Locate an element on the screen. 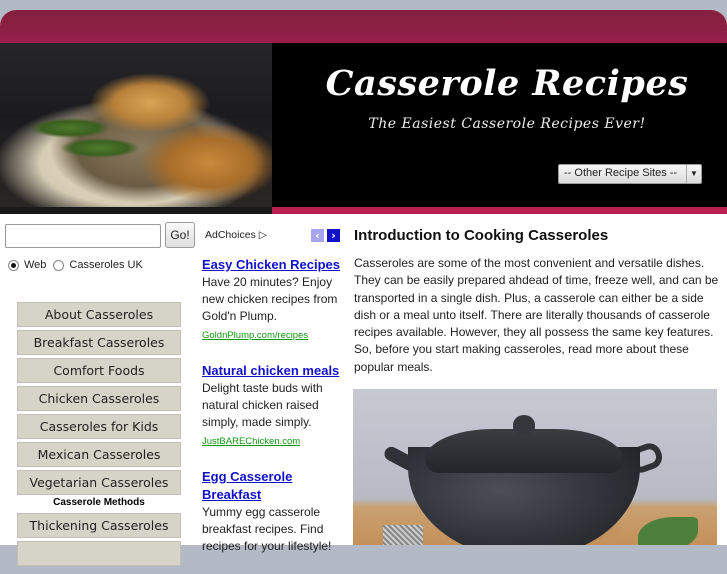  header-bottom-band is located at coordinates (499, 210).